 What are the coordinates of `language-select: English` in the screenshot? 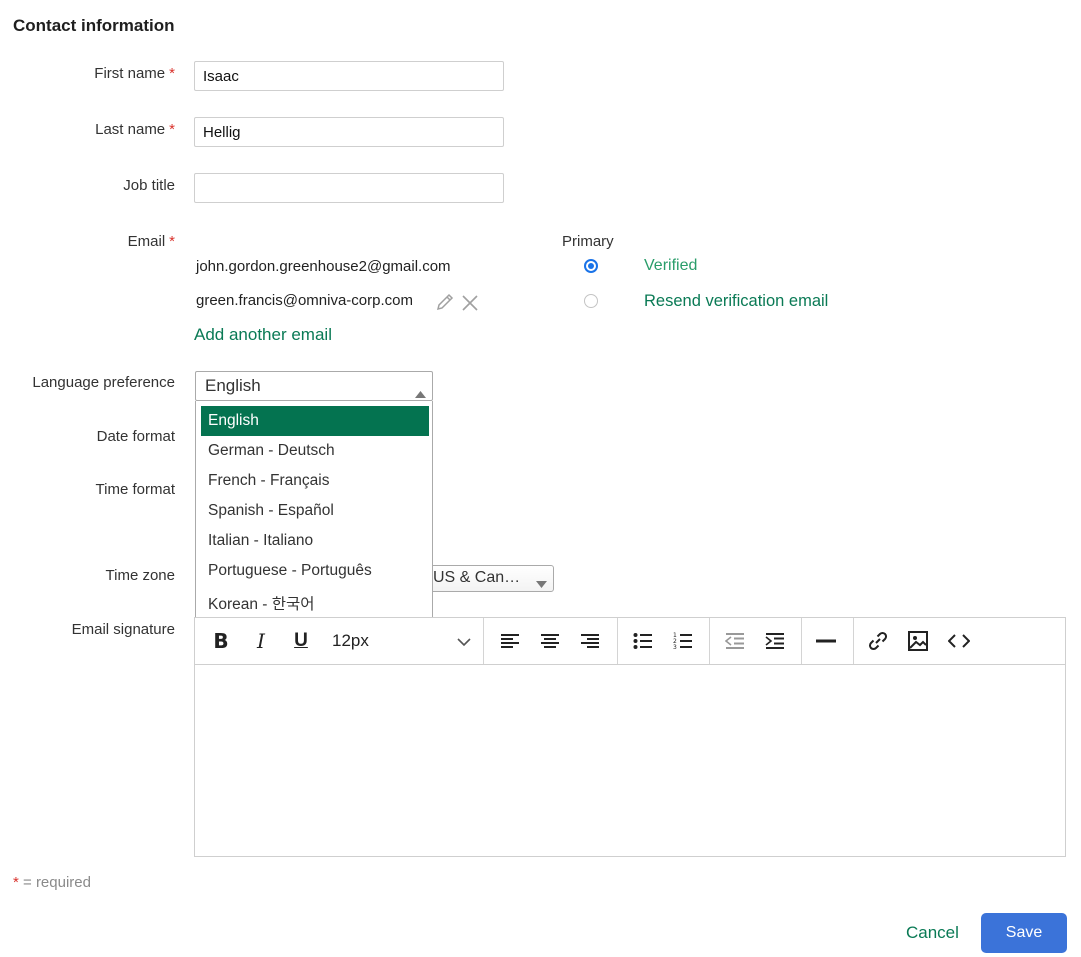 It's located at (314, 386).